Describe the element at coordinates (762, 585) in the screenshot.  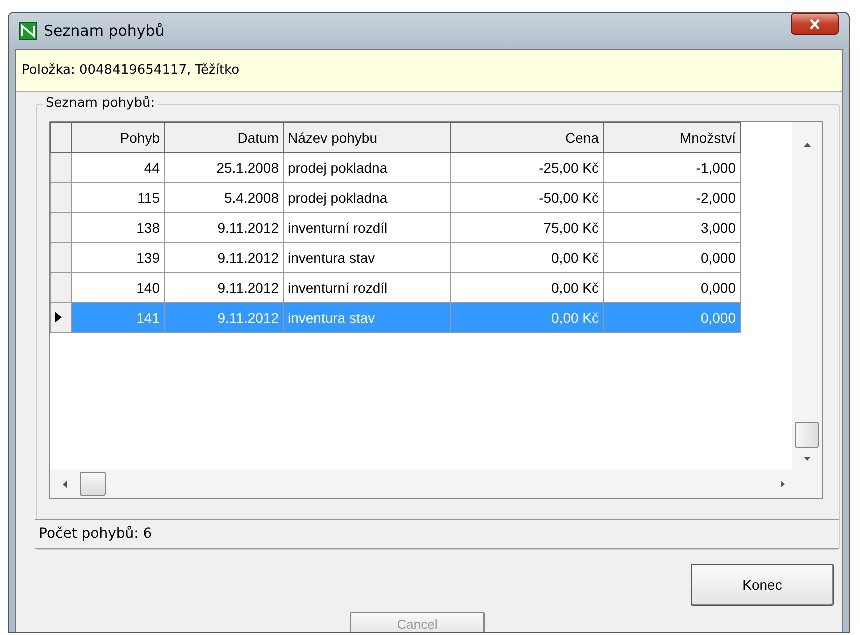
I see `close-dialog-button: Konec` at that location.